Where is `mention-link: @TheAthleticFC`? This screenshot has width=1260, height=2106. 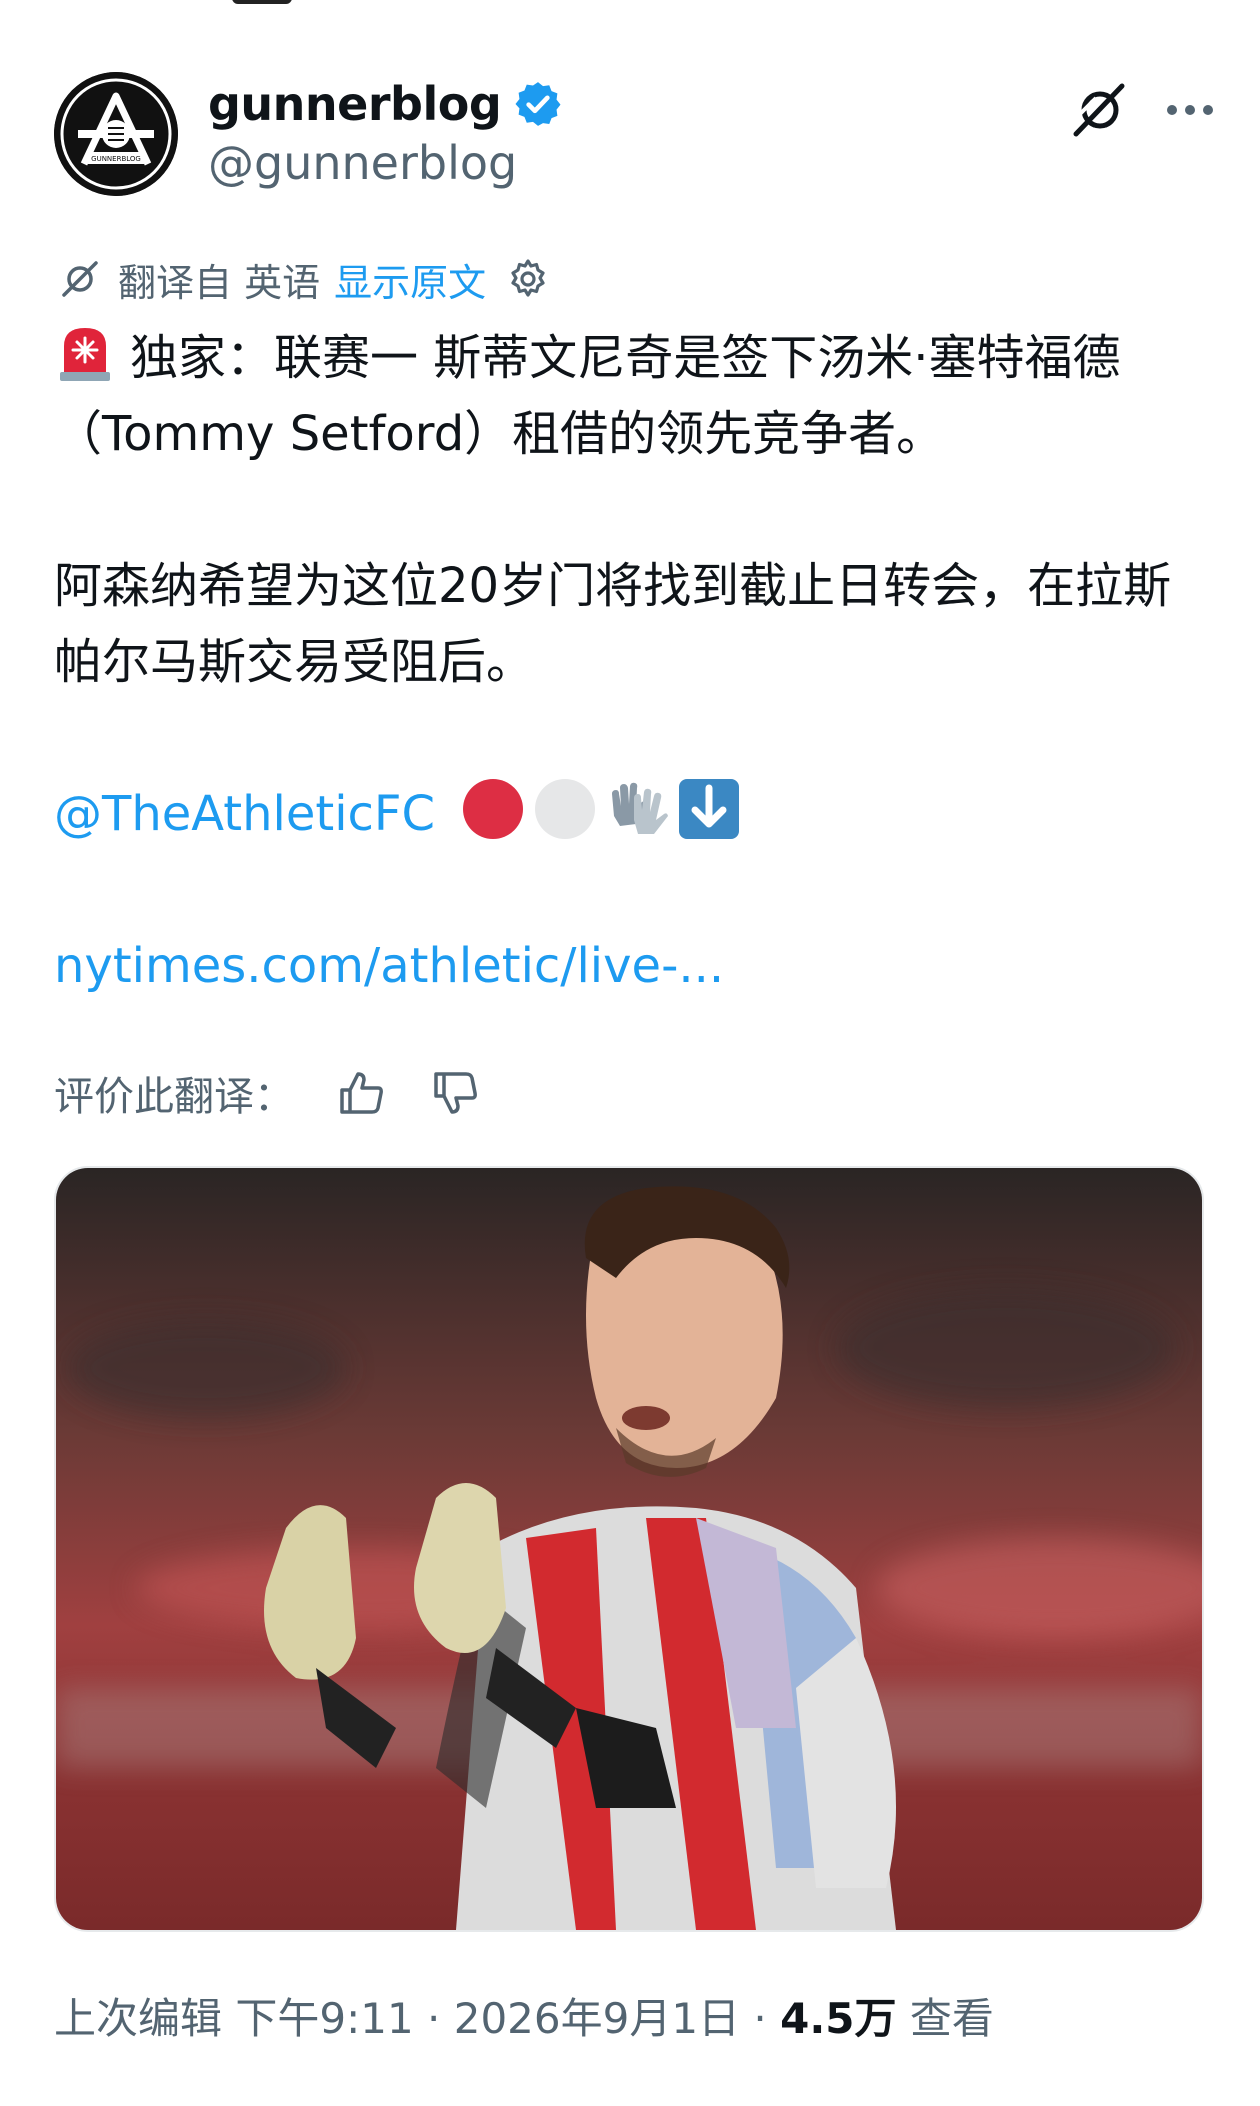 mention-link: @TheAthleticFC is located at coordinates (244, 814).